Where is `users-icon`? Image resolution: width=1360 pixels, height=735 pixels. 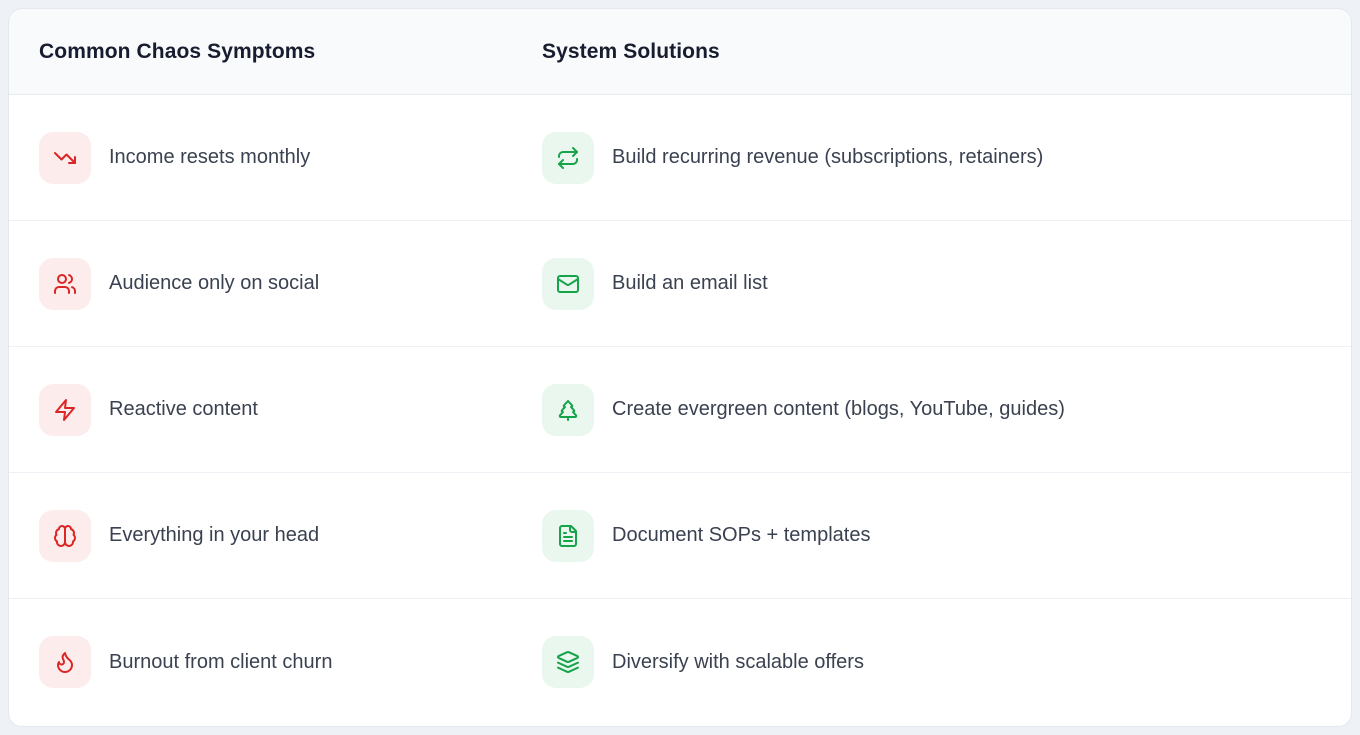 users-icon is located at coordinates (65, 283).